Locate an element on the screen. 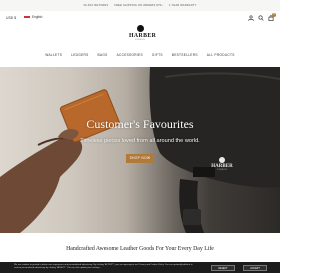 Image resolution: width=320 pixels, height=280 pixels. bag-logo-sub: LONDON is located at coordinates (222, 170).